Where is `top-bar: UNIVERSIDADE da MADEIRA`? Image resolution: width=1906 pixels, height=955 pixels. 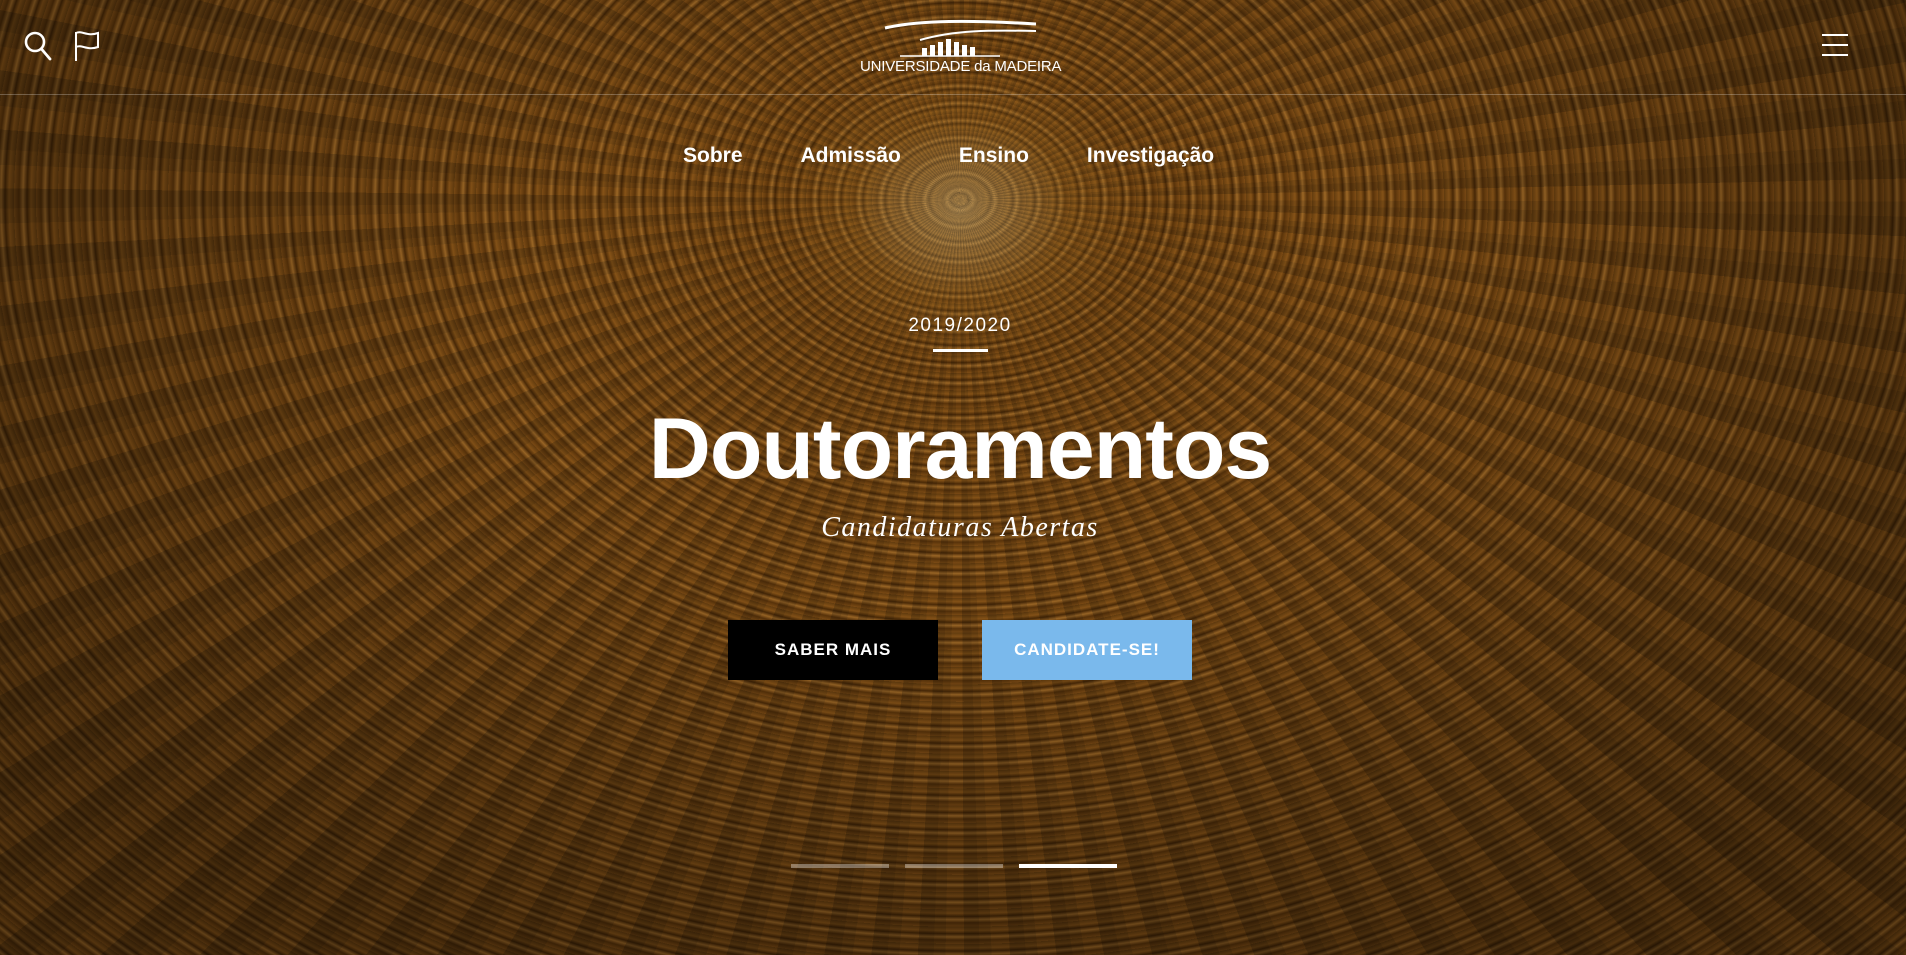
top-bar: UNIVERSIDADE da MADEIRA is located at coordinates (953, 47).